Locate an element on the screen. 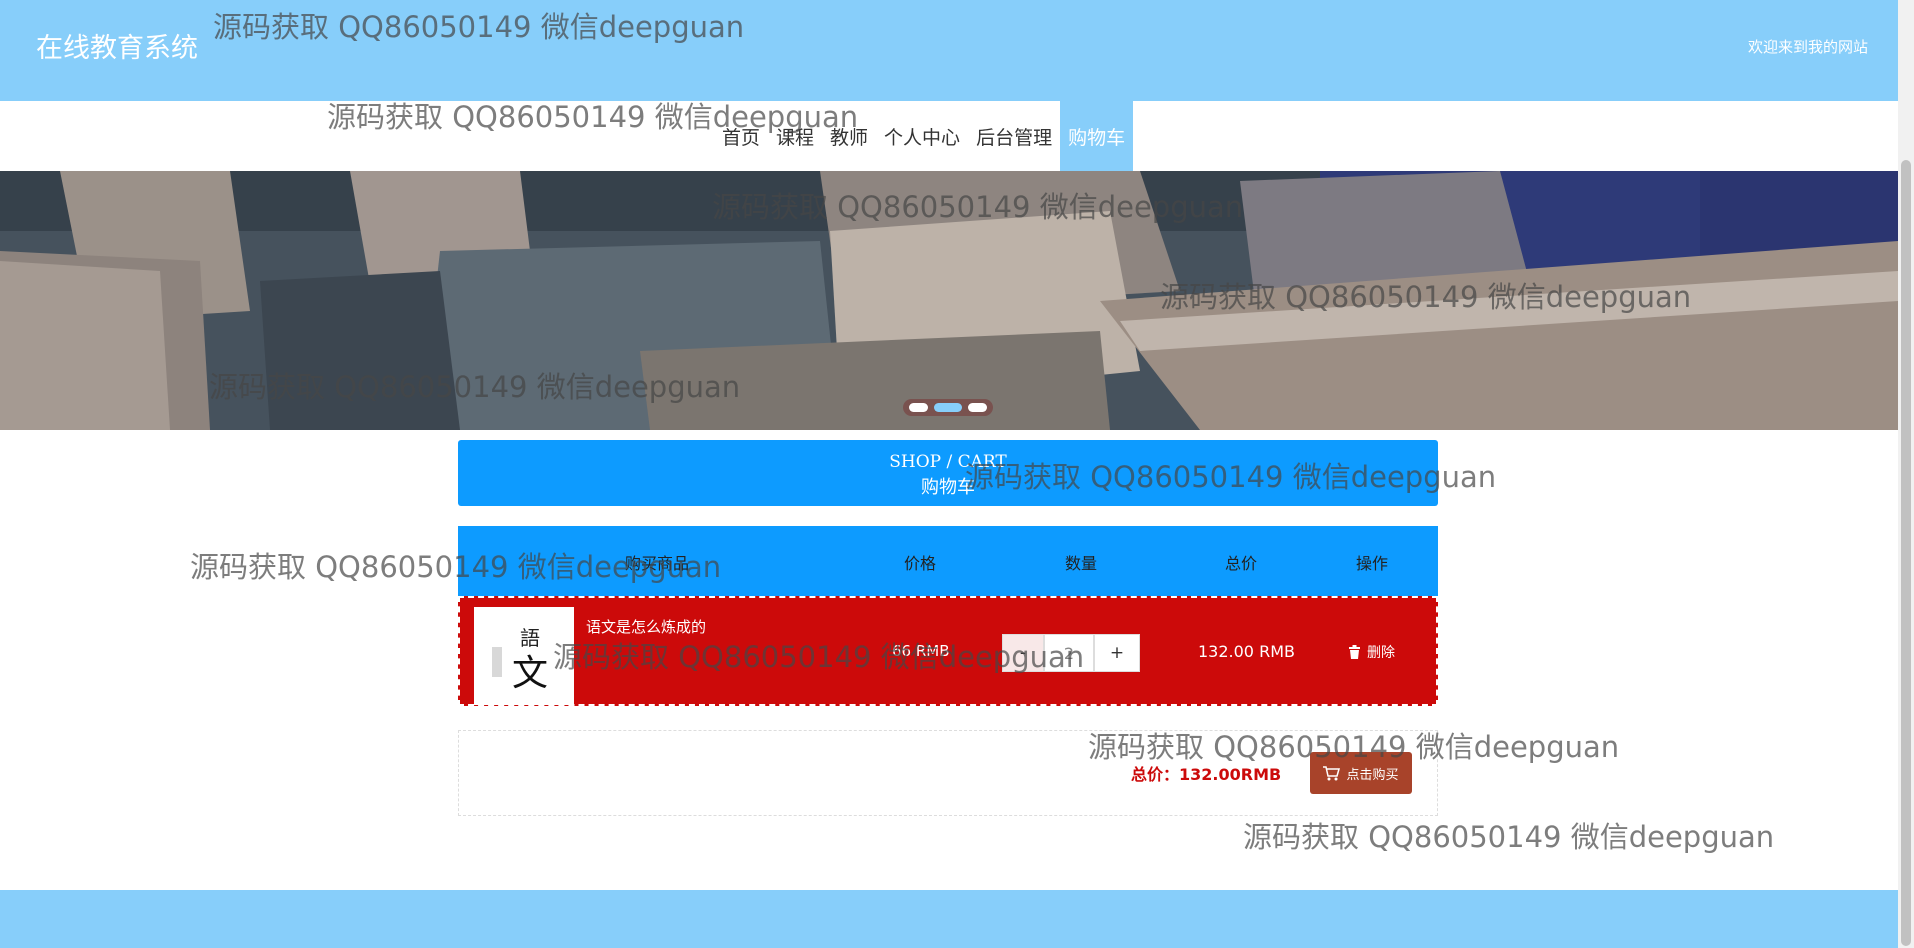  cart-summary: 总价：132.00RMB 点击购买 is located at coordinates (948, 773).